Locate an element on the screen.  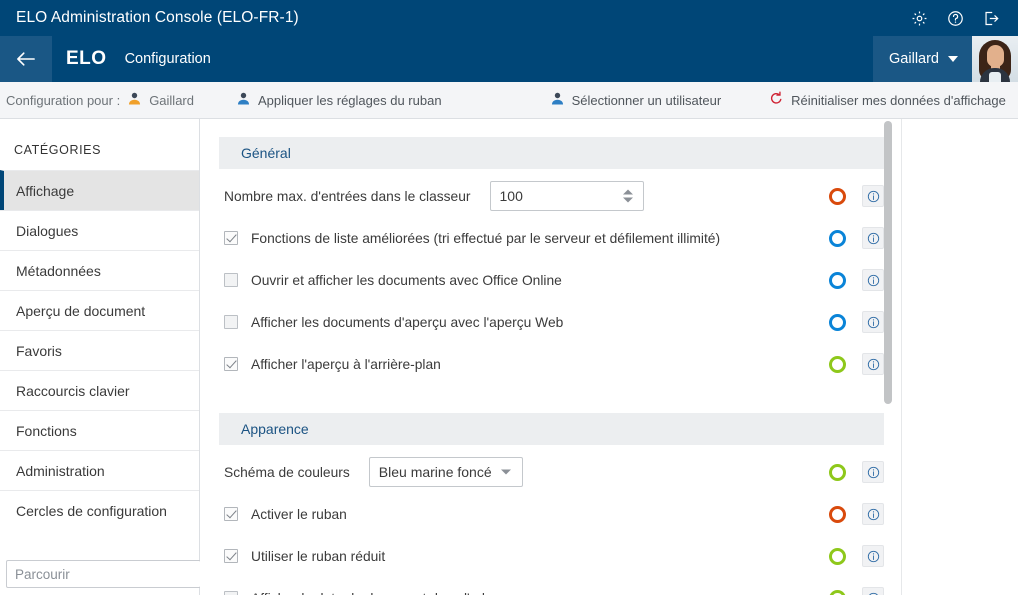
reset-display-data-button: Réinitialiser mes données d'affichage is located at coordinates (887, 100).